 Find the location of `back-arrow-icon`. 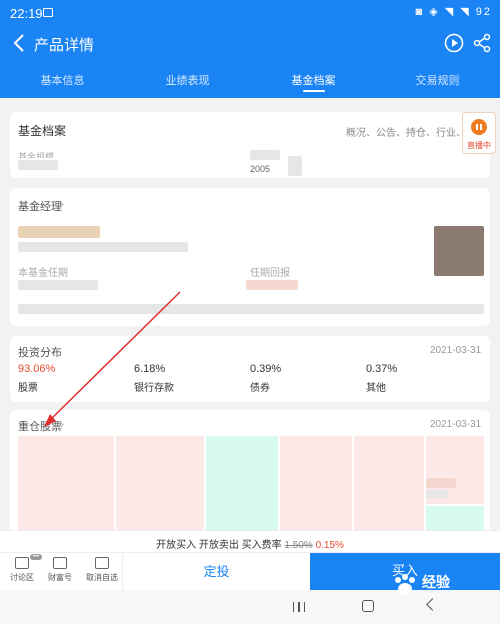

back-arrow-icon is located at coordinates (20, 43).